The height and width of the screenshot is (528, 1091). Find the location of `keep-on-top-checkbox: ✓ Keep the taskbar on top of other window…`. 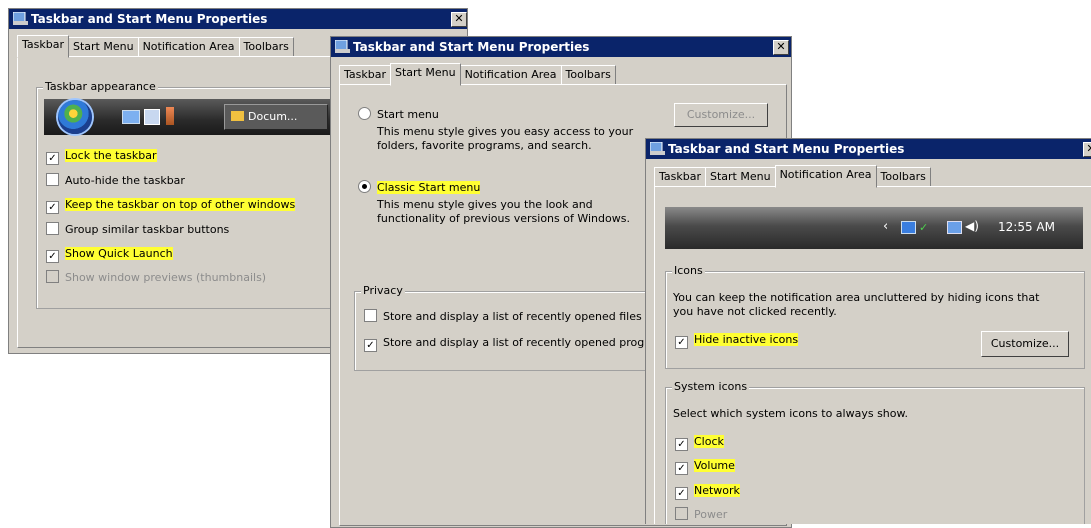

keep-on-top-checkbox: ✓ Keep the taskbar on top of other window… is located at coordinates (171, 205).